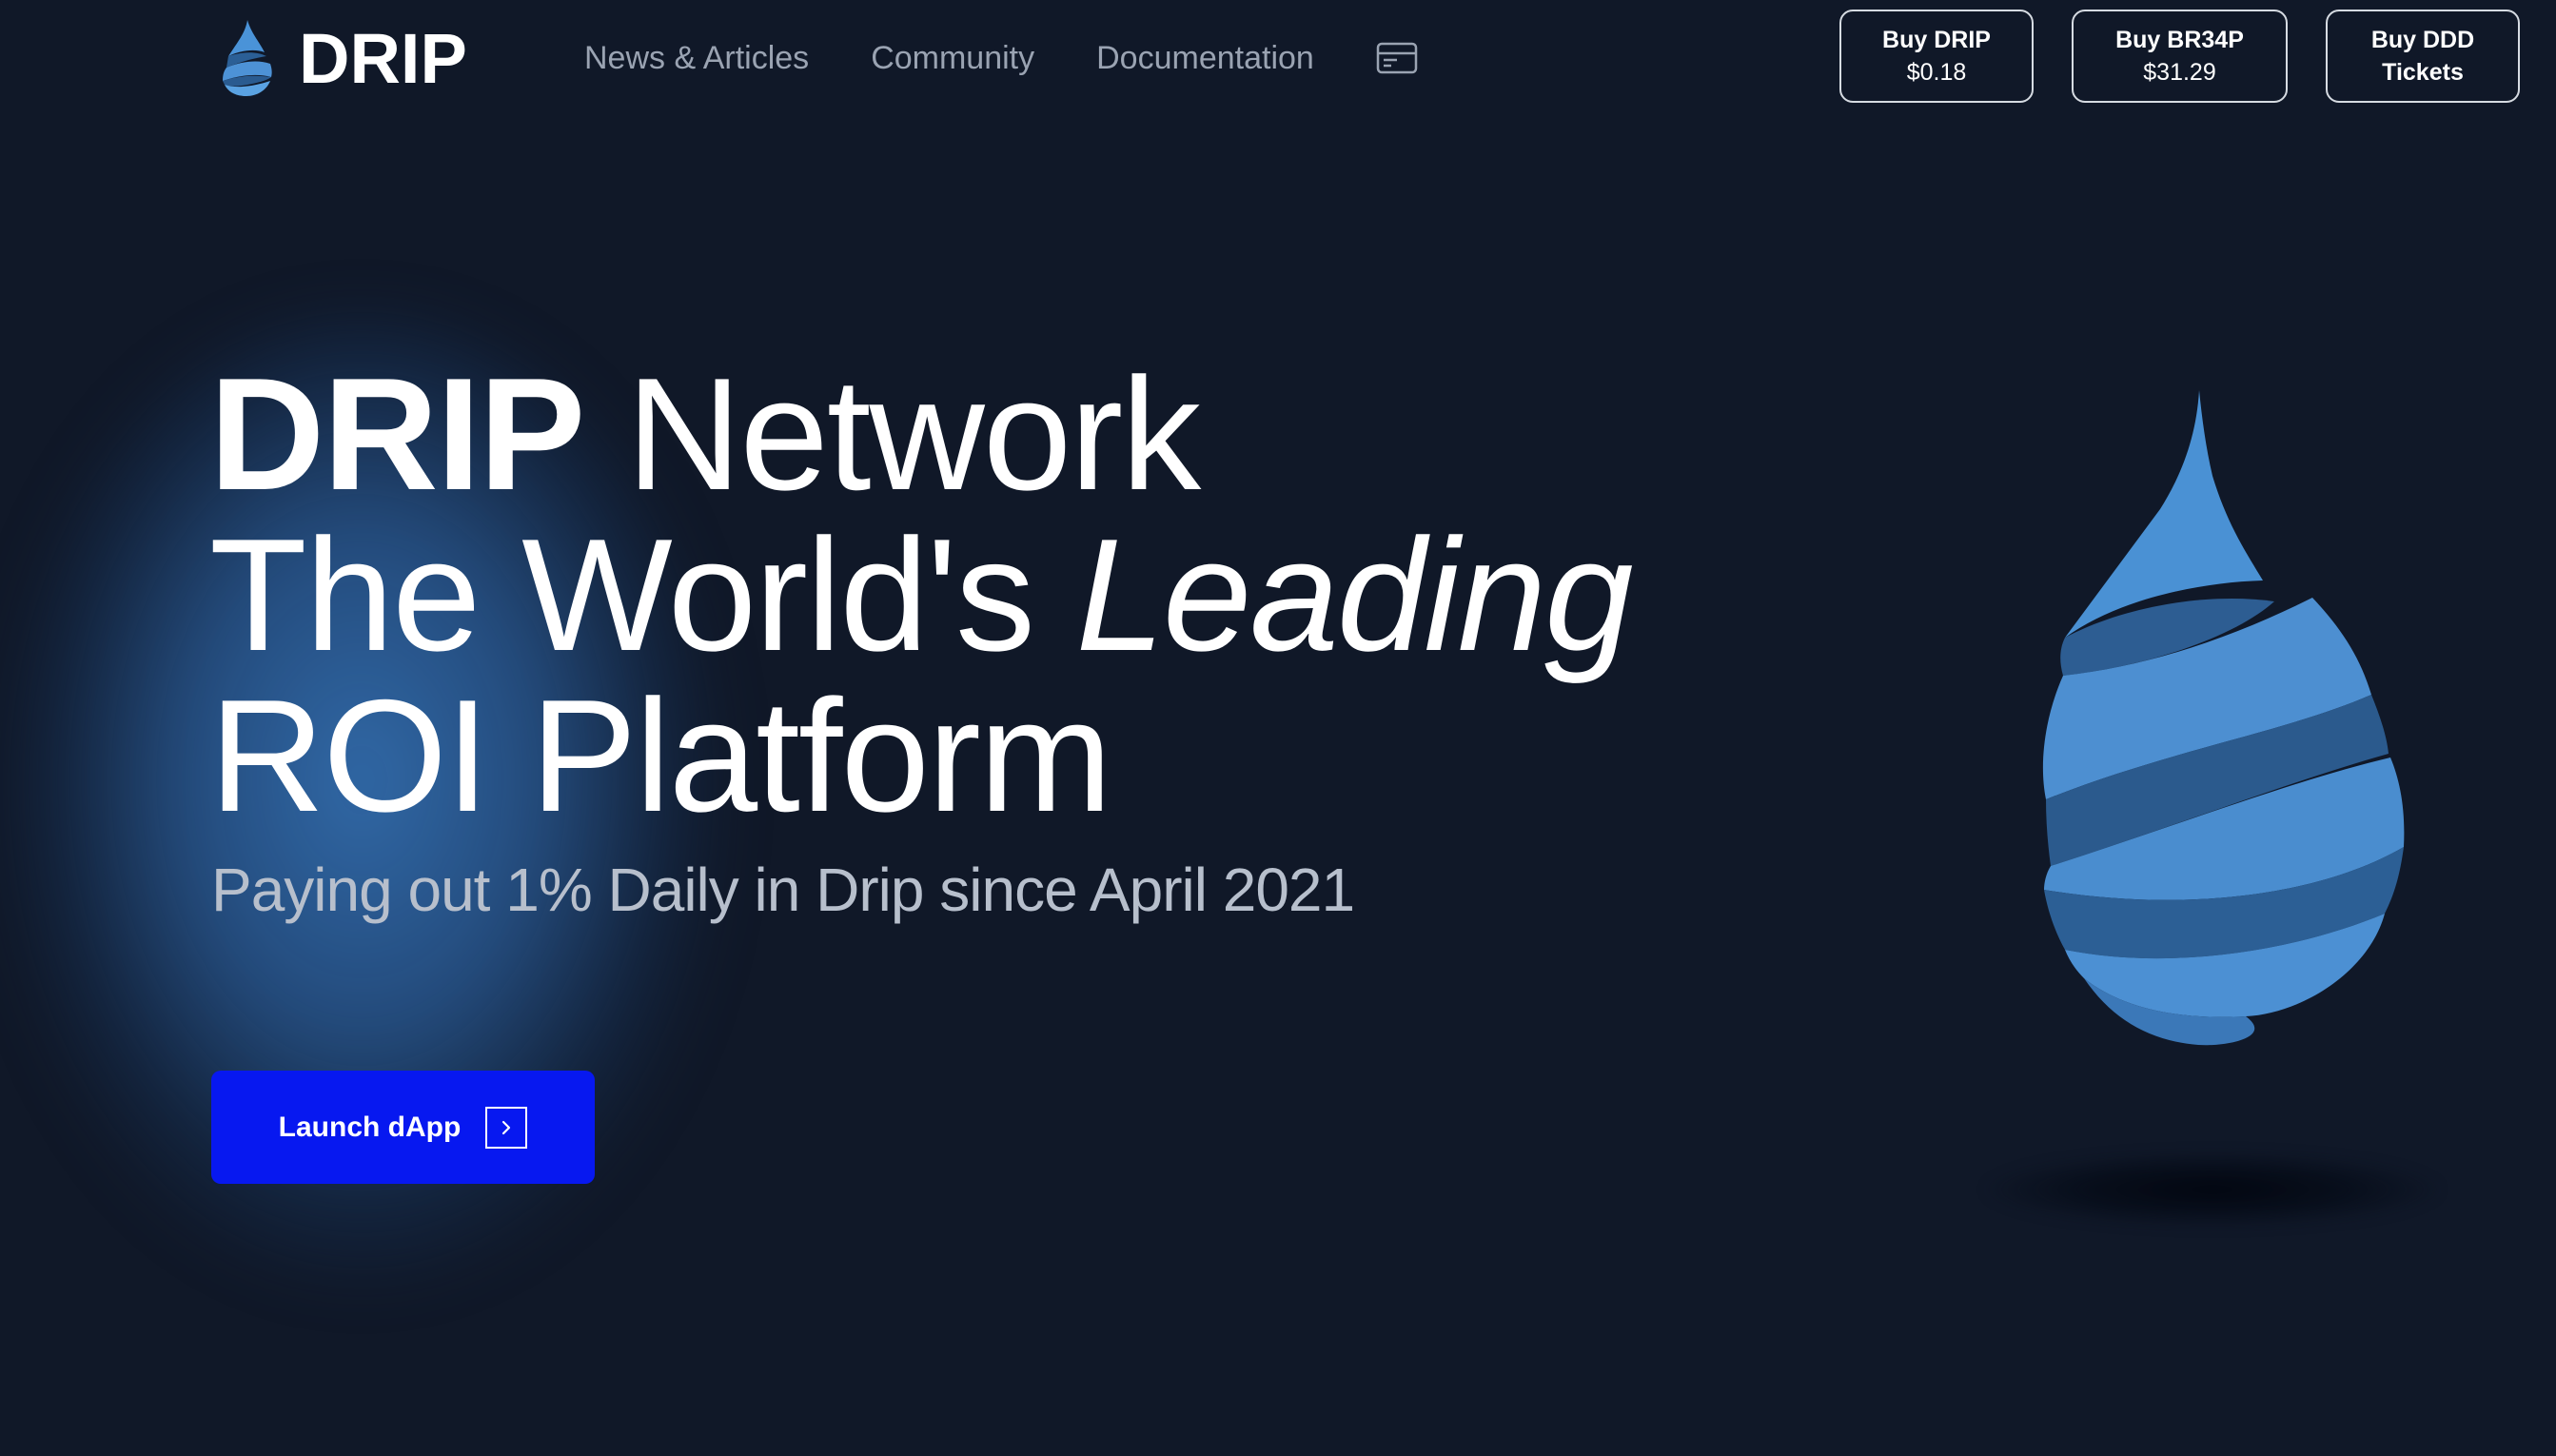  What do you see at coordinates (2422, 40) in the screenshot?
I see `buy-ddd-label: Buy DDD` at bounding box center [2422, 40].